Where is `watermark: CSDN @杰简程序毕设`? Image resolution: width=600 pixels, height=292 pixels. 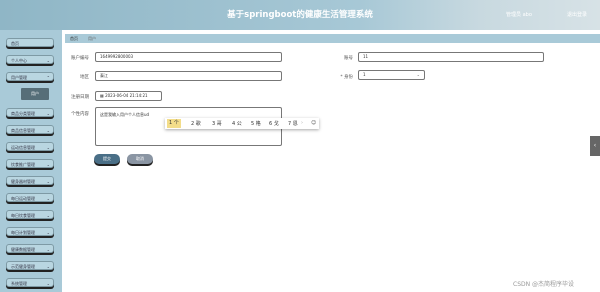
watermark: CSDN @杰简程序毕设 is located at coordinates (544, 284).